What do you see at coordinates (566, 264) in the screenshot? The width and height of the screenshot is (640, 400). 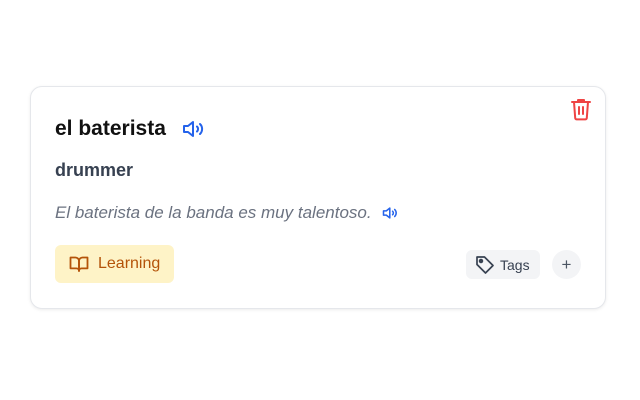 I see `add-tag-button: +` at bounding box center [566, 264].